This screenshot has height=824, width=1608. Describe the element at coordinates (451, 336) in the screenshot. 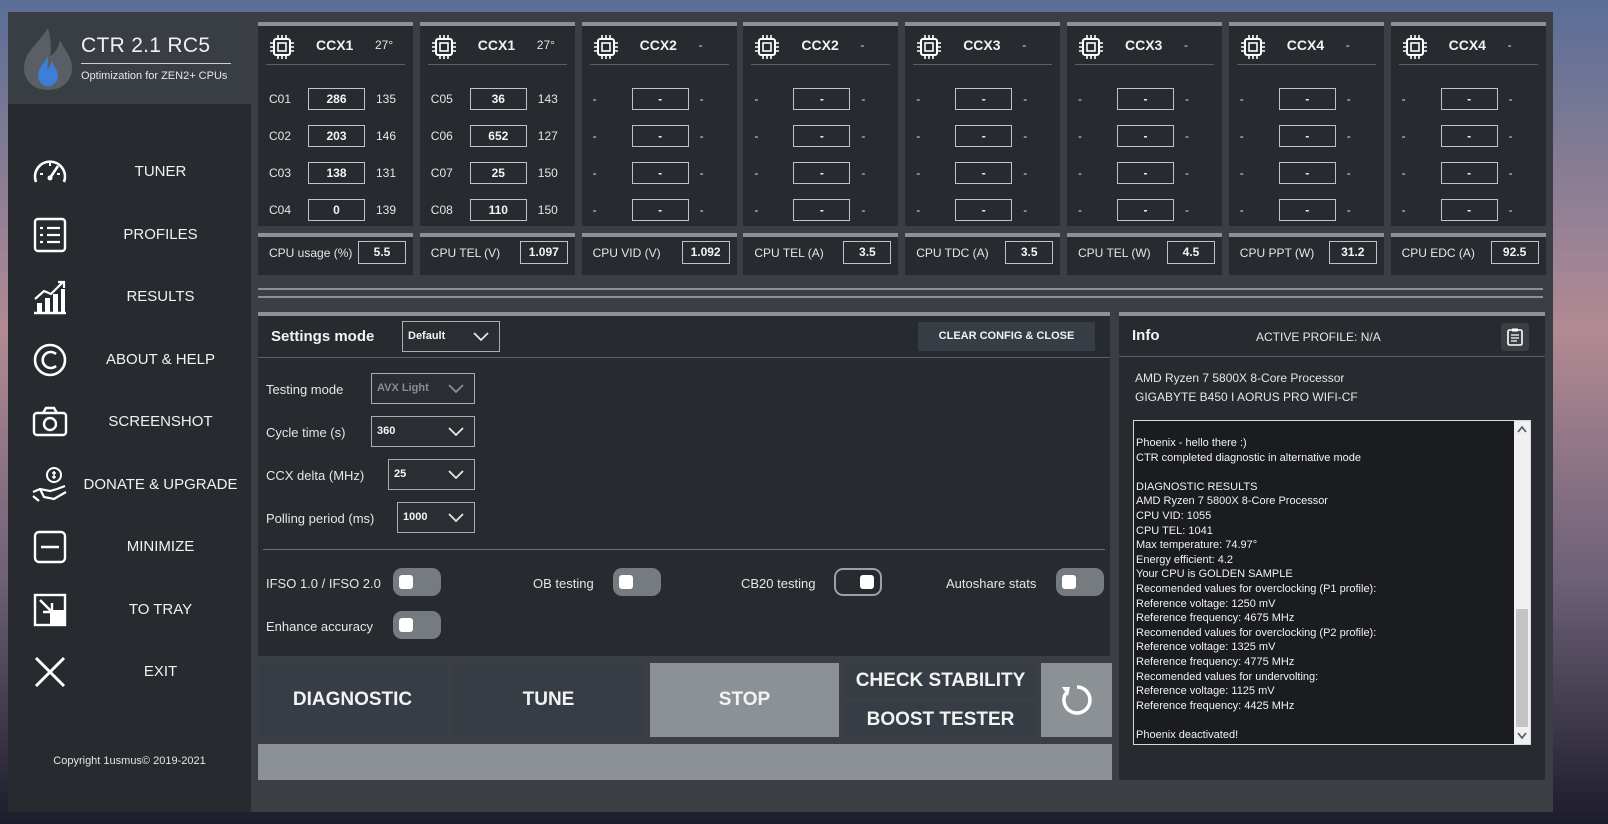

I see `settings-mode-dropdown: Default` at that location.